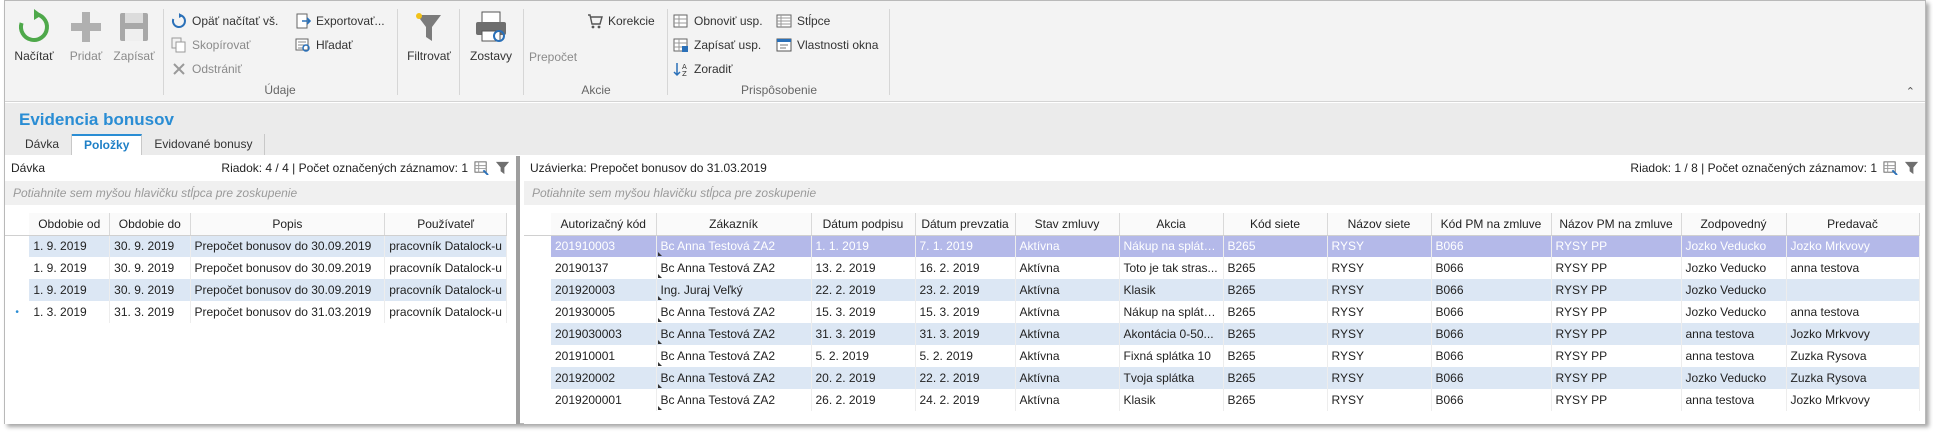 The width and height of the screenshot is (1933, 432). I want to click on row-indicator-header, so click(17, 224).